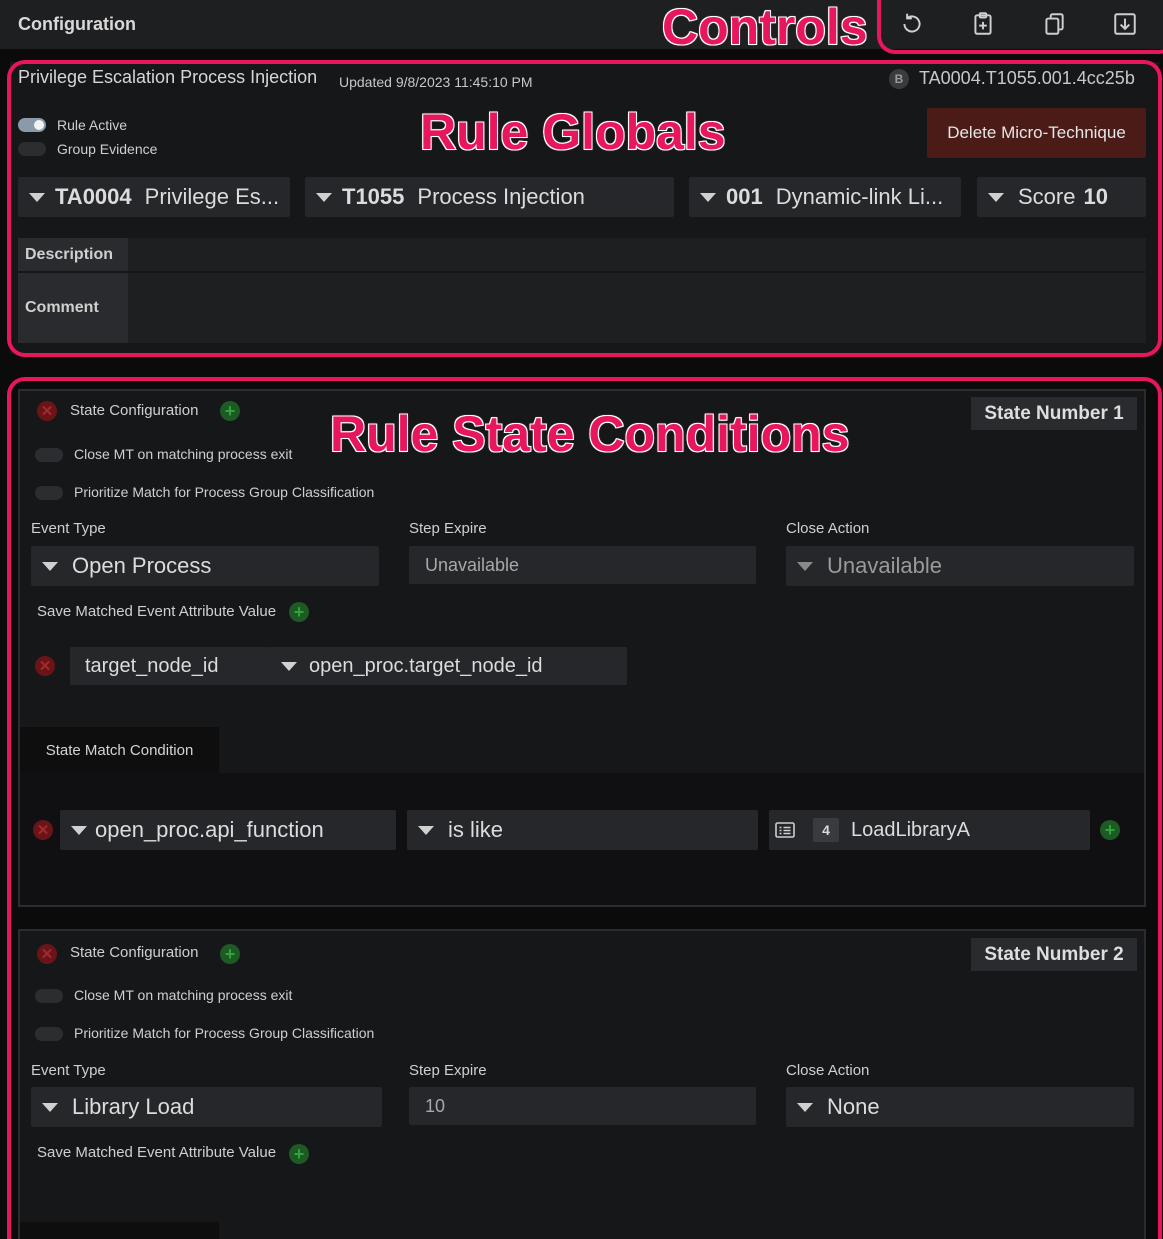 The width and height of the screenshot is (1163, 1239). I want to click on technique-select: T1055 Process Injection, so click(489, 197).